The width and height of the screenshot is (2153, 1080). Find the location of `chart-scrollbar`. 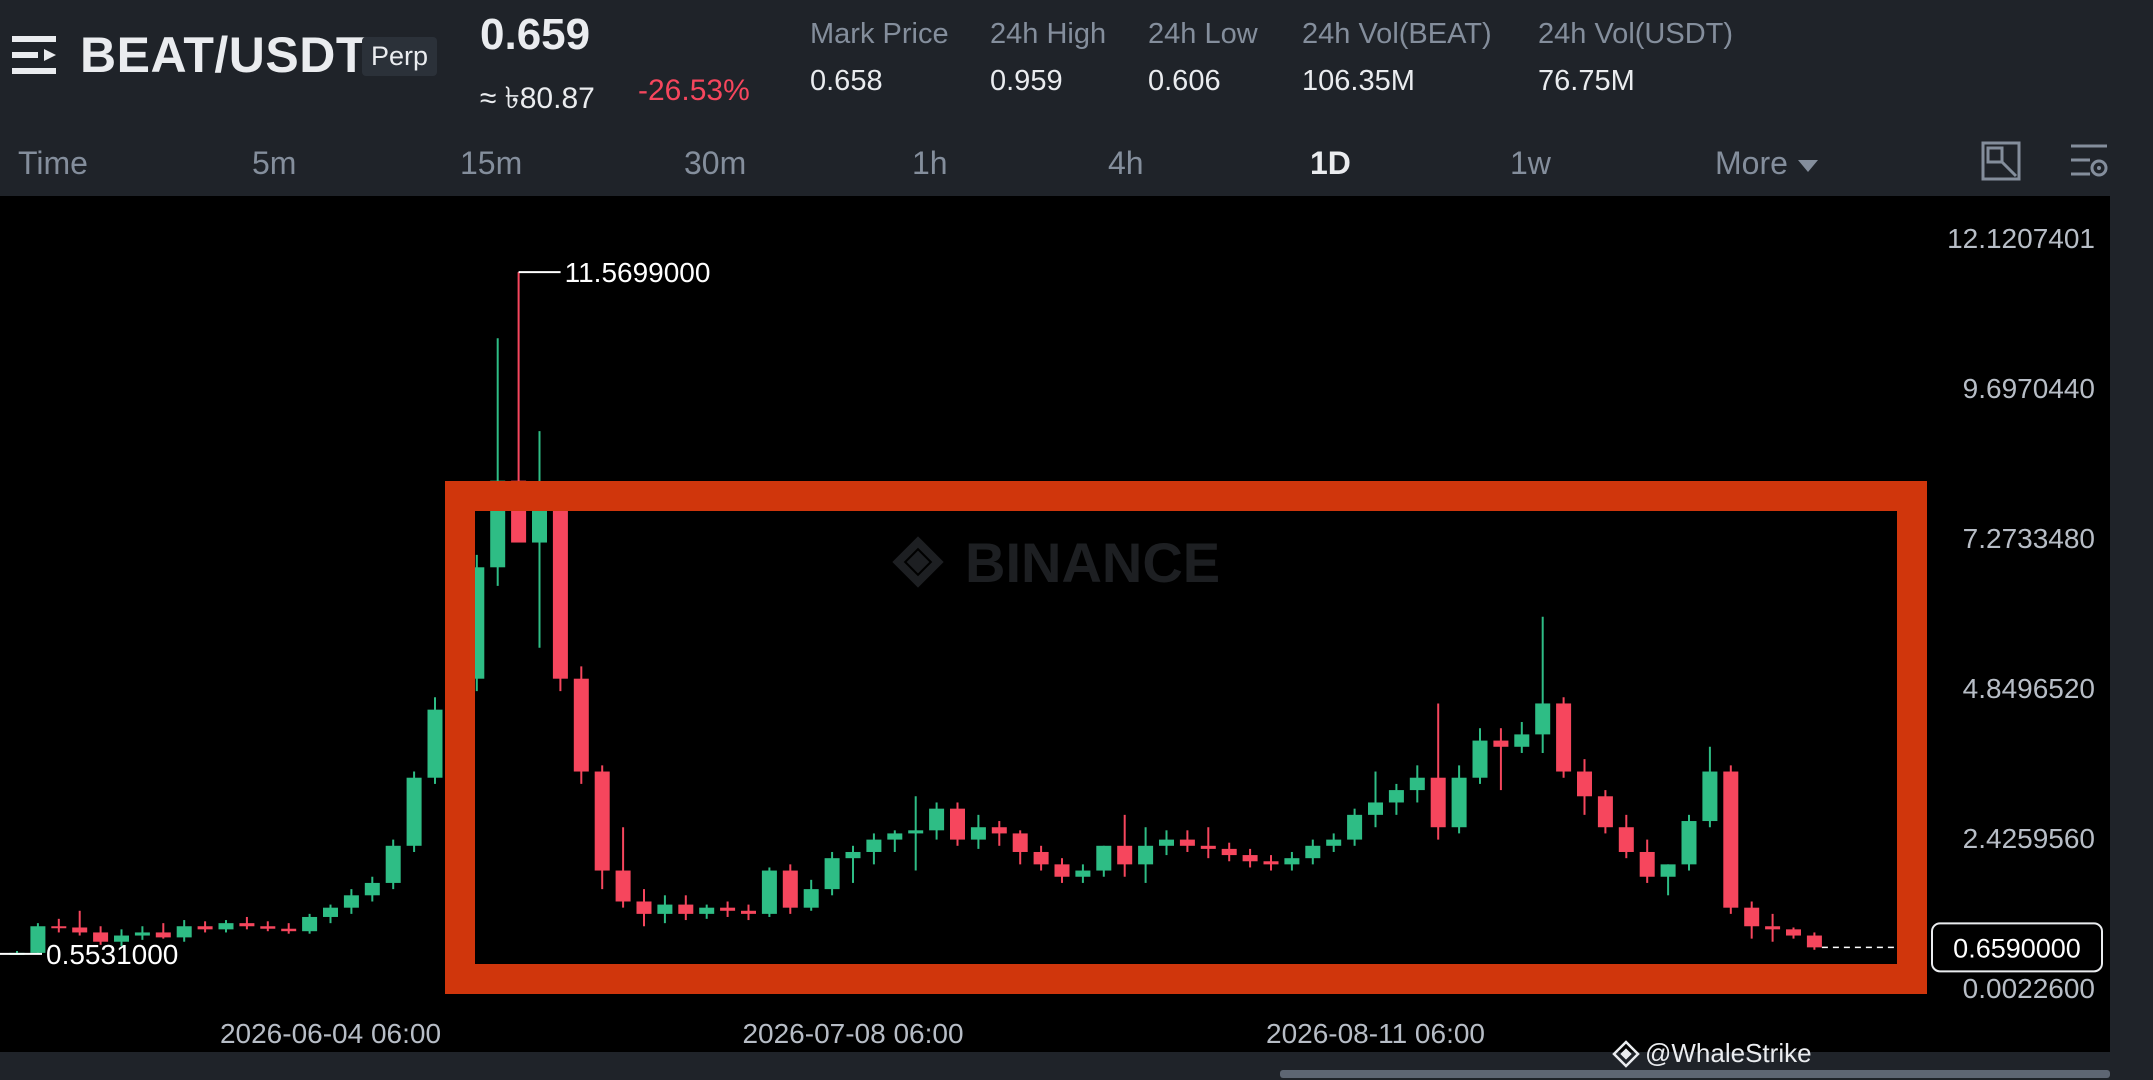

chart-scrollbar is located at coordinates (1695, 1074).